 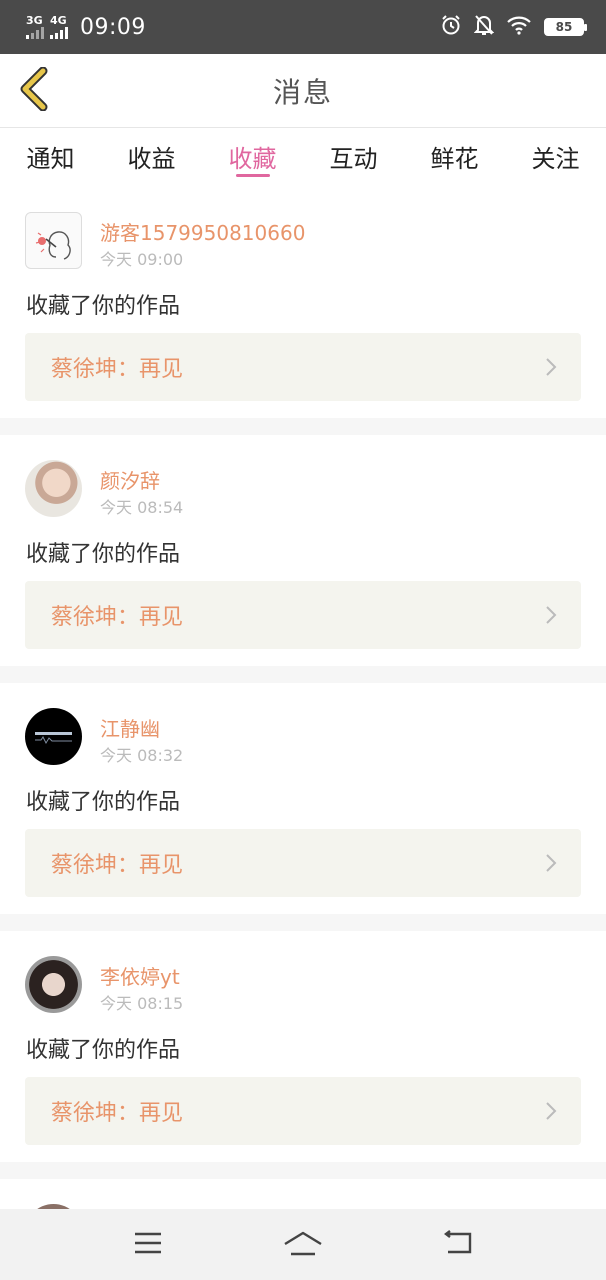 I want to click on timestamp: 今天 08:32, so click(x=142, y=755).